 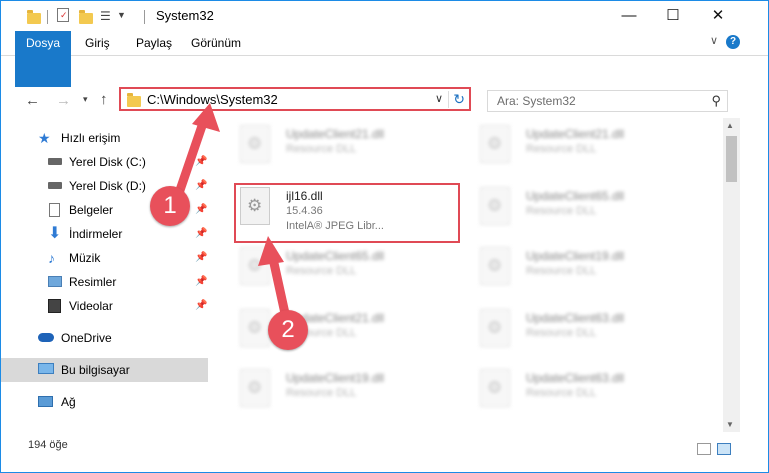 What do you see at coordinates (54, 210) in the screenshot?
I see `documents-icon` at bounding box center [54, 210].